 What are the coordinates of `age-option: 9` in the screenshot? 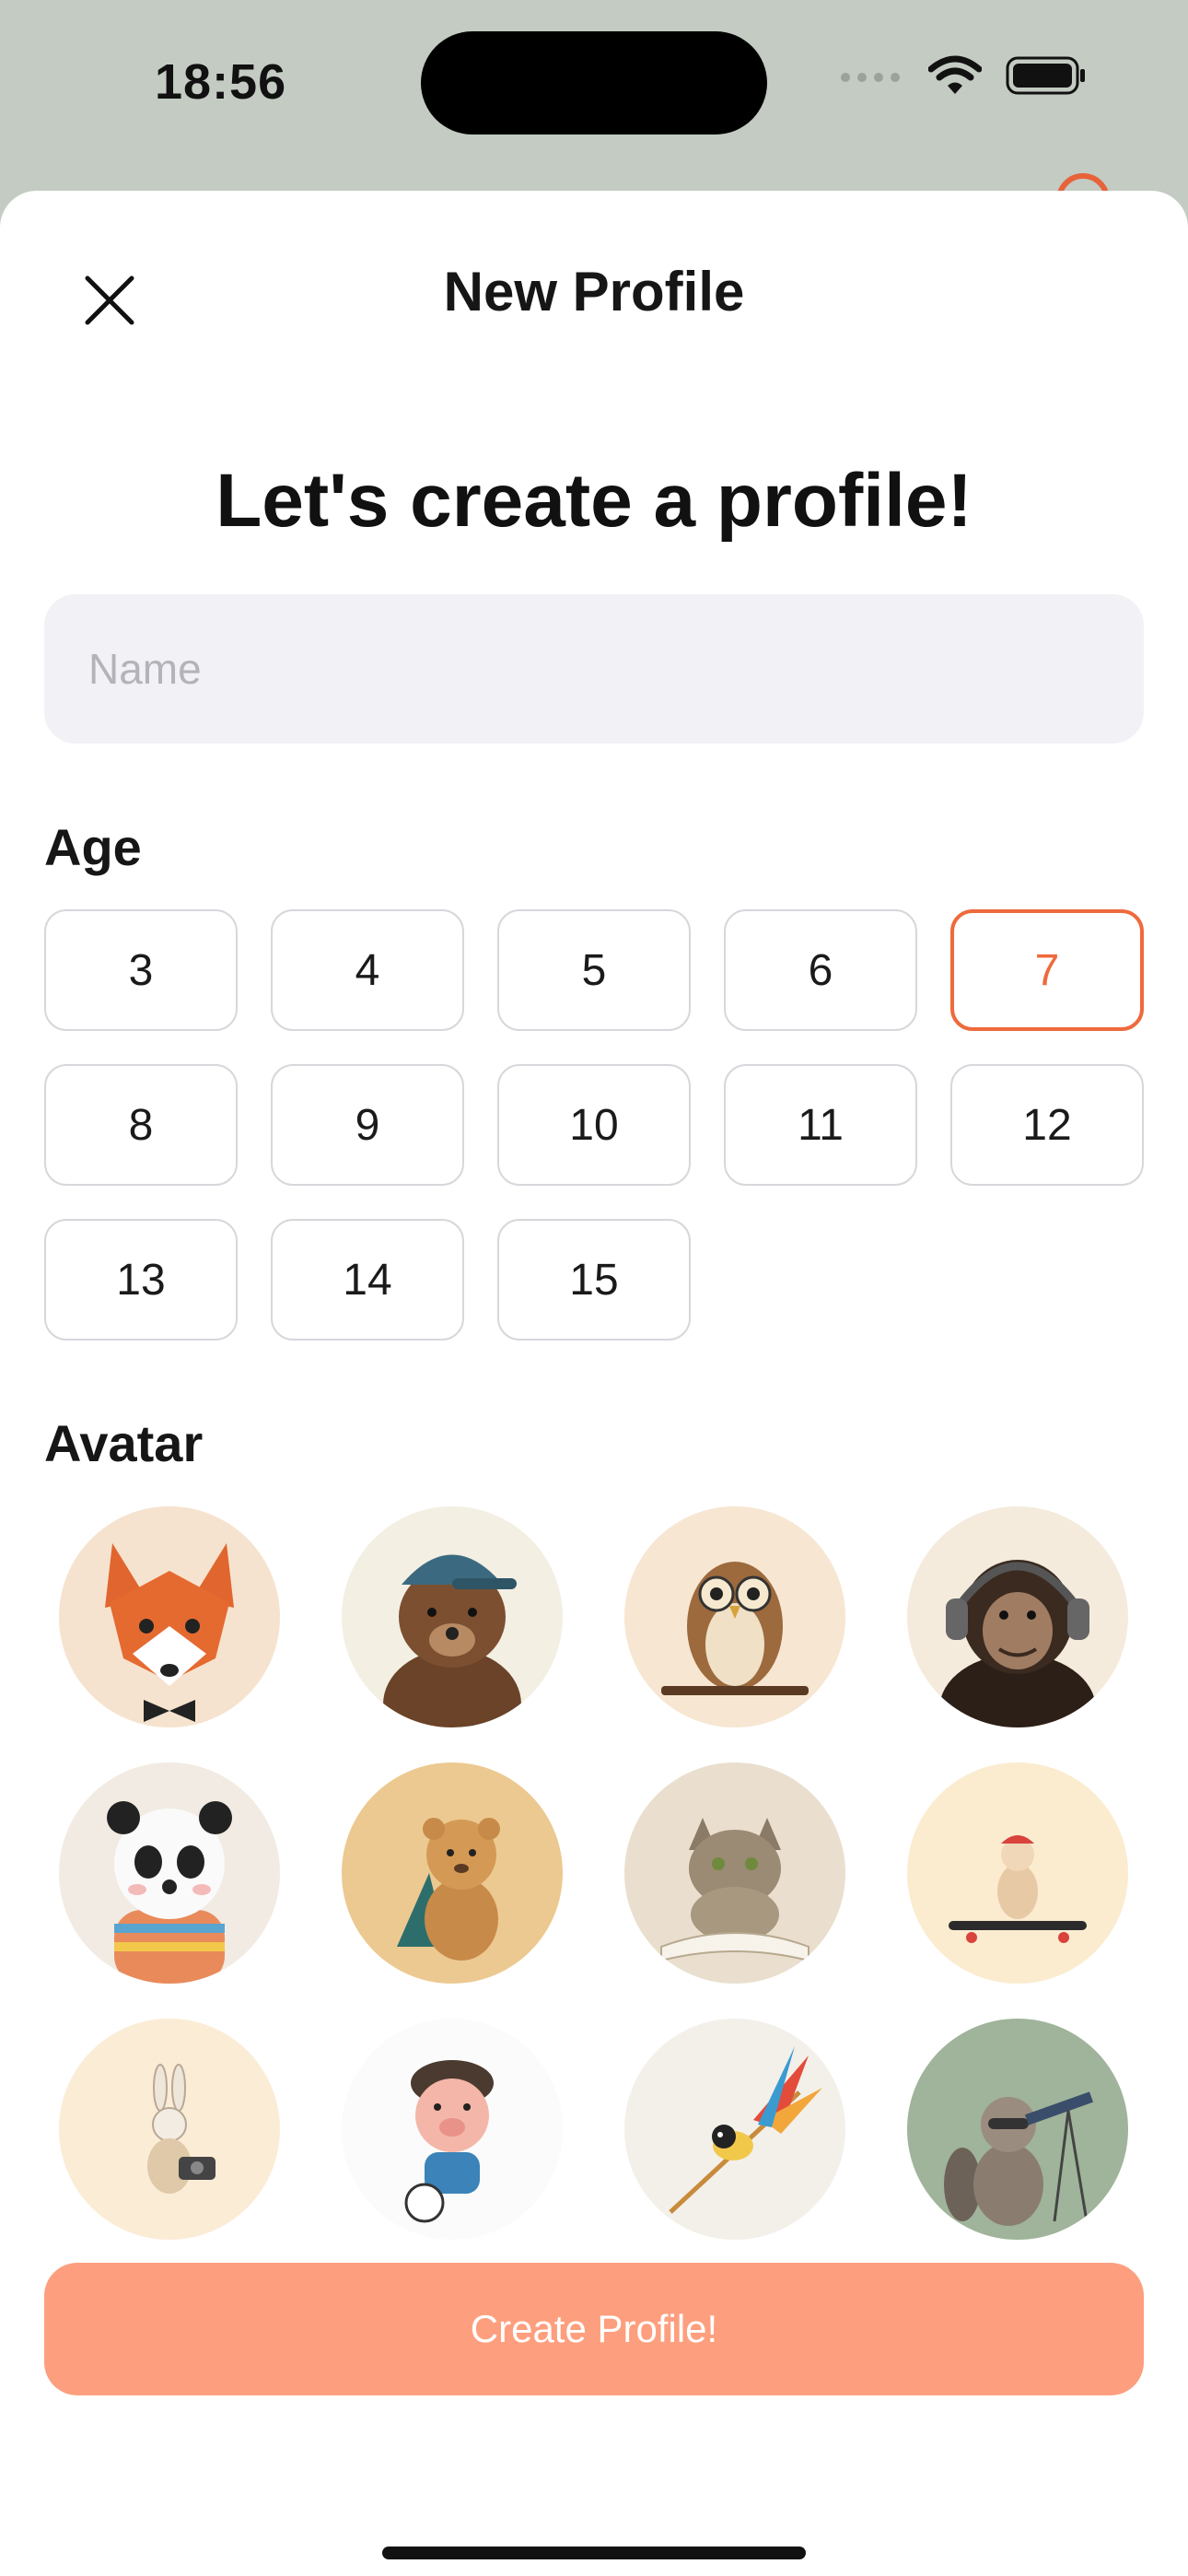 It's located at (367, 1125).